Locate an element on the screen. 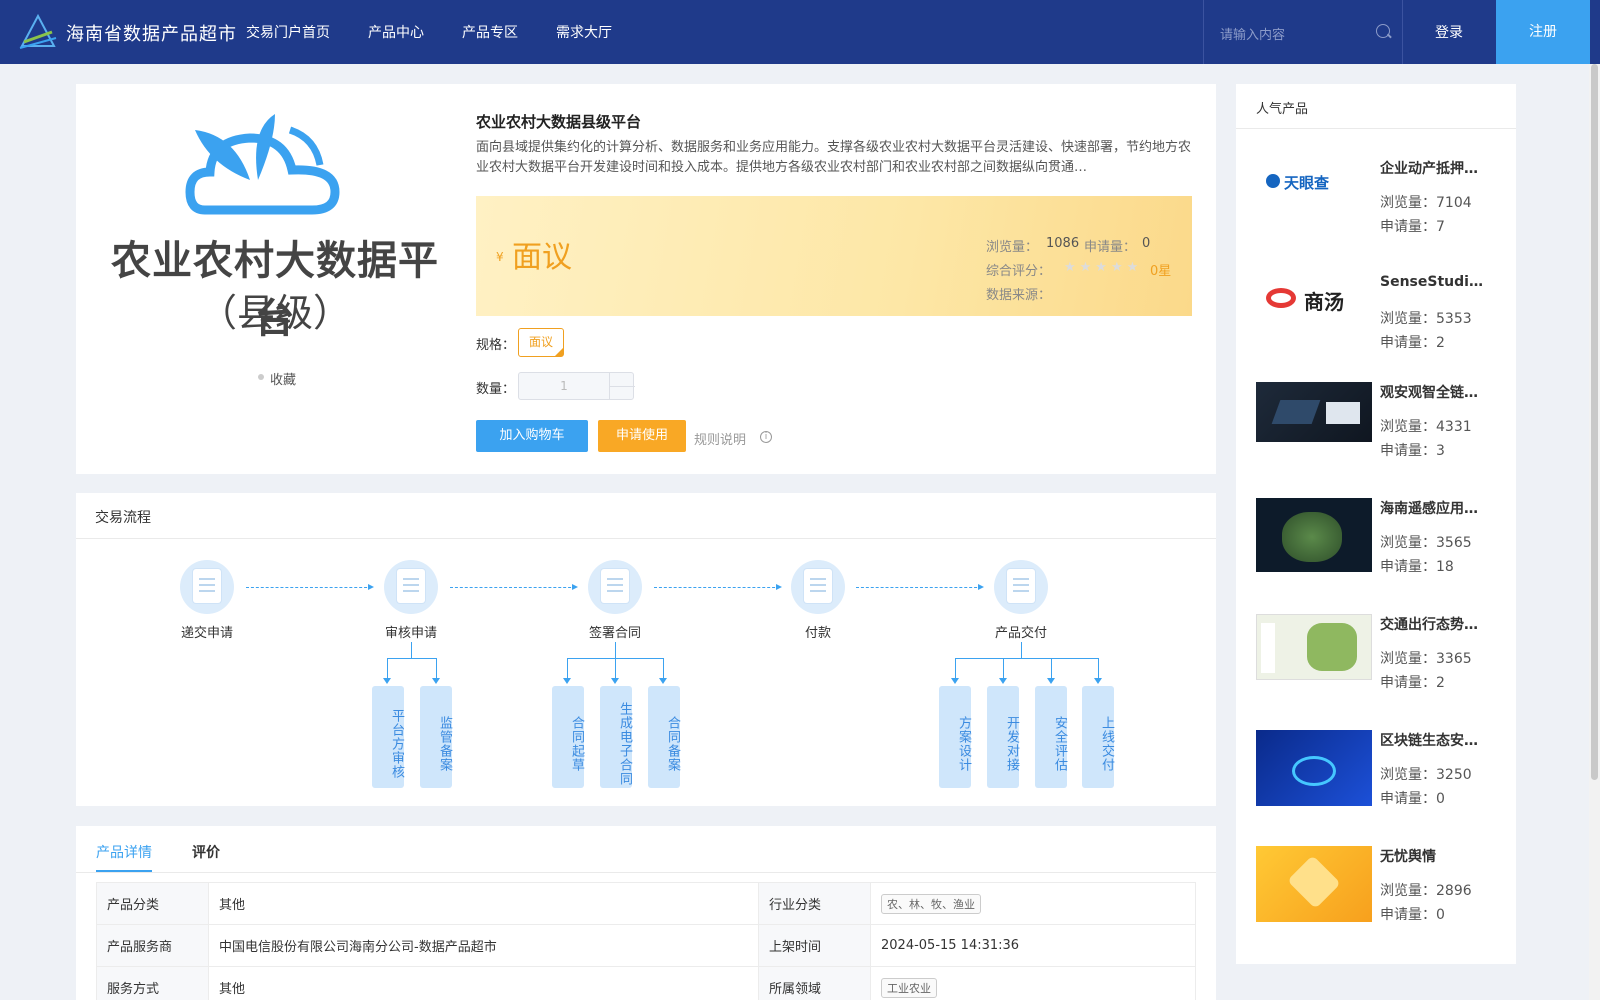  popular-item: 无忧舆情 浏览量：2896 申请量：0 is located at coordinates (1384, 896).